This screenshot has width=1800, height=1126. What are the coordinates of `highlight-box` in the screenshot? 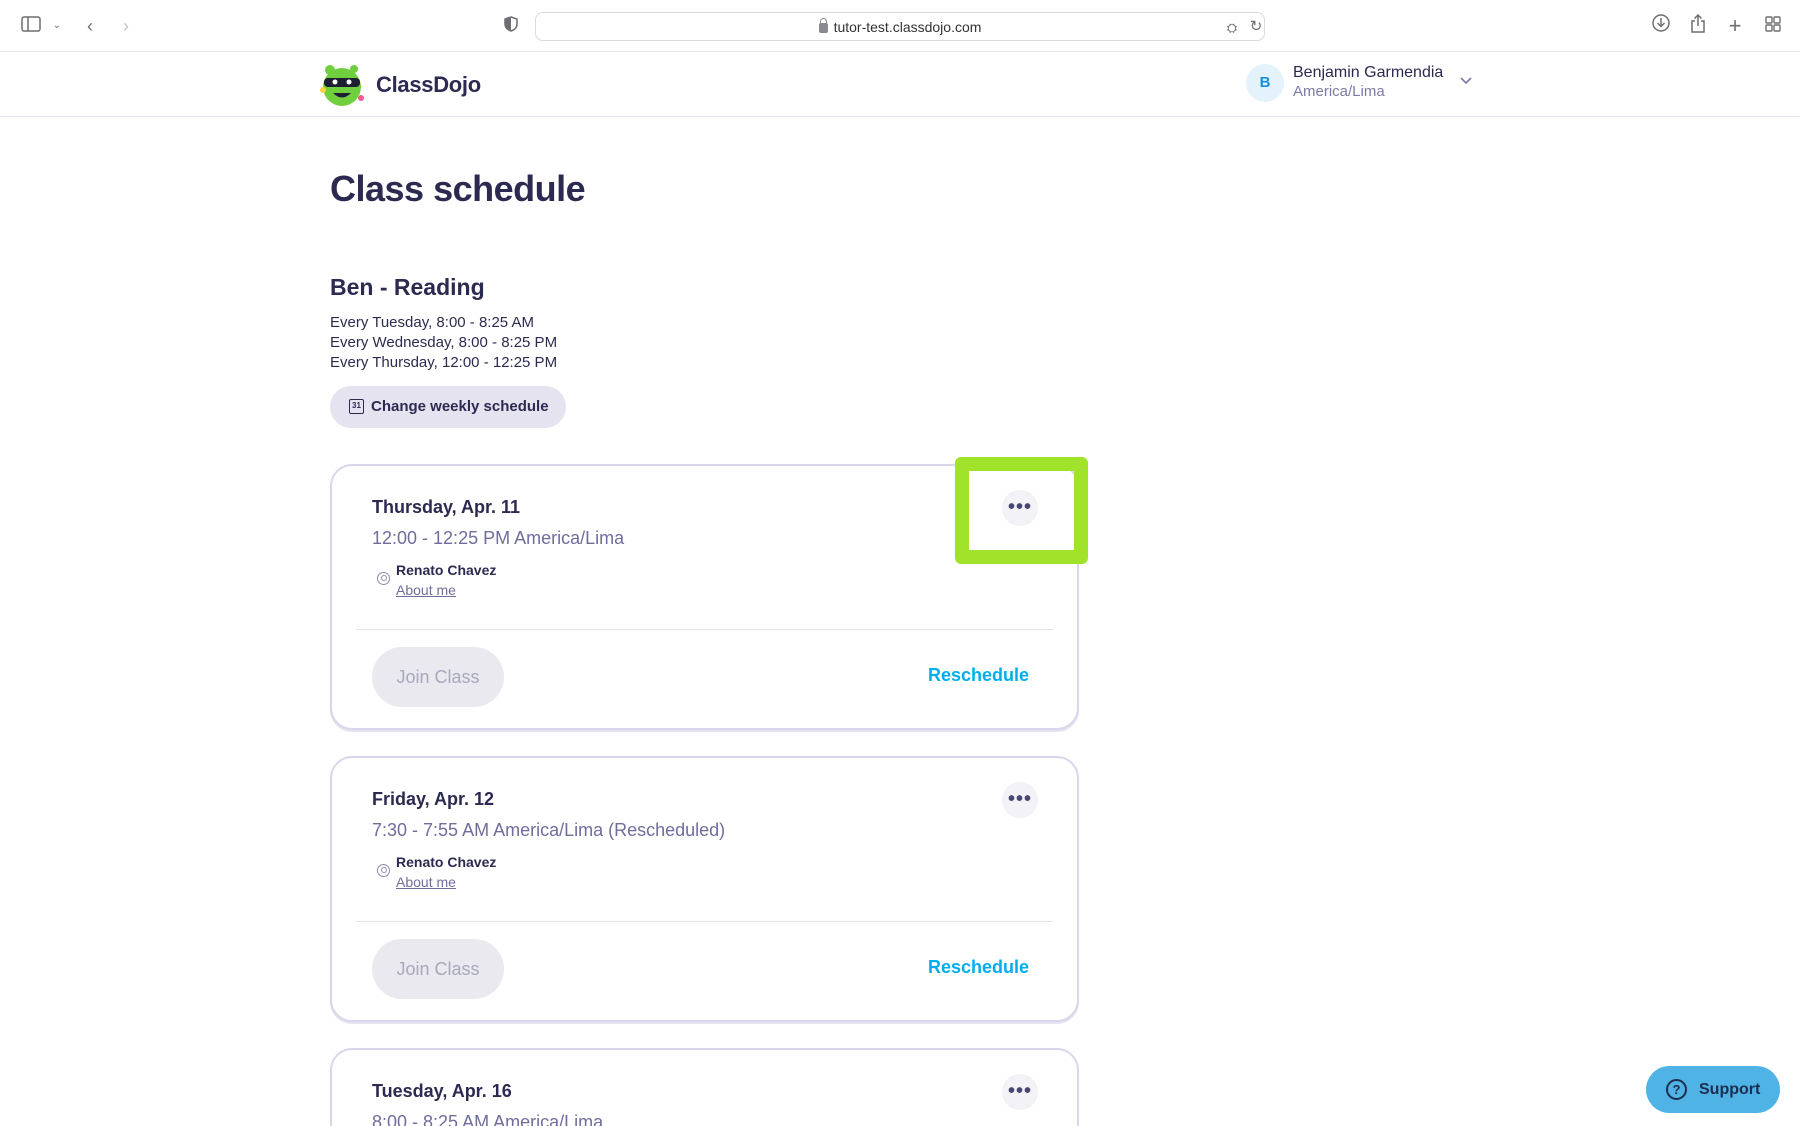 It's located at (1021, 510).